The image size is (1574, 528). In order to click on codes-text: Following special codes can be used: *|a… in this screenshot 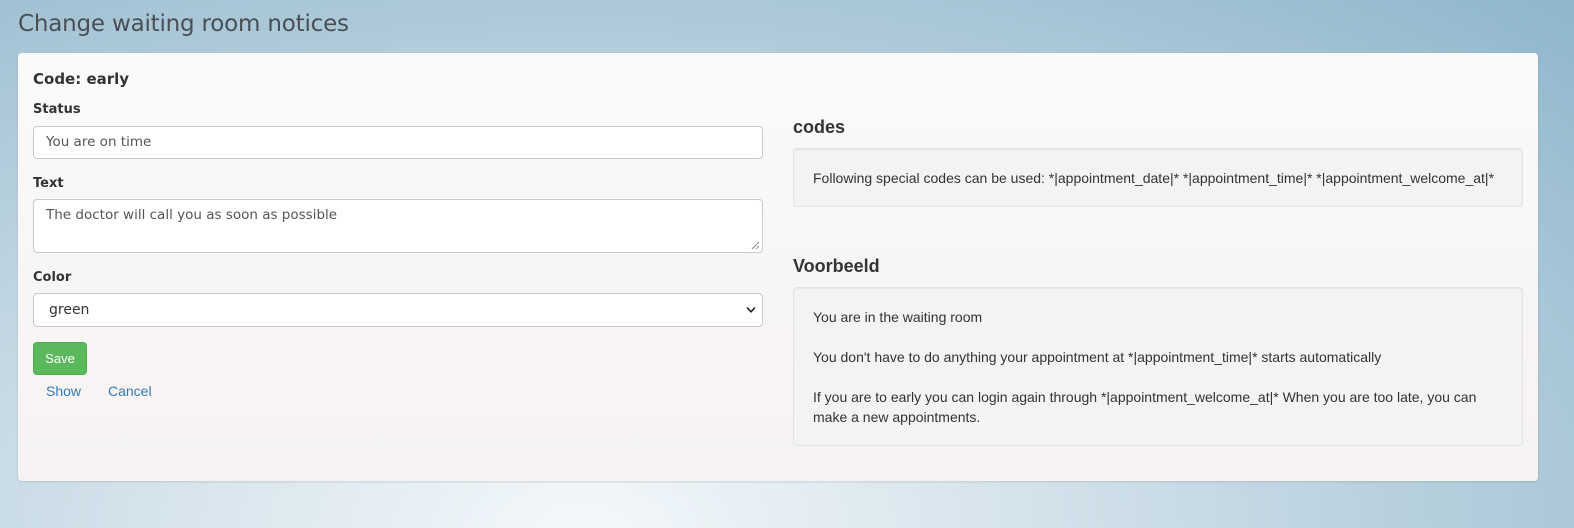, I will do `click(1154, 178)`.